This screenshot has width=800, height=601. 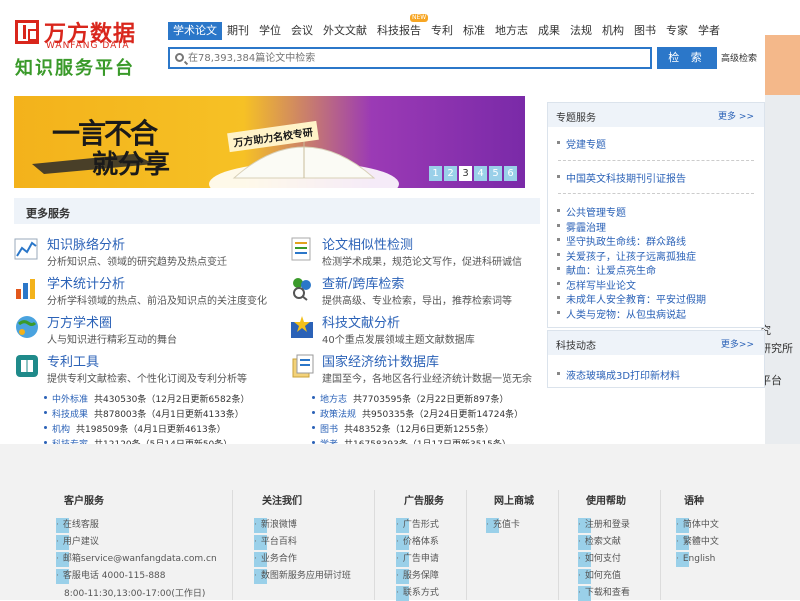 What do you see at coordinates (417, 525) in the screenshot?
I see `footer-link: 广告形式` at bounding box center [417, 525].